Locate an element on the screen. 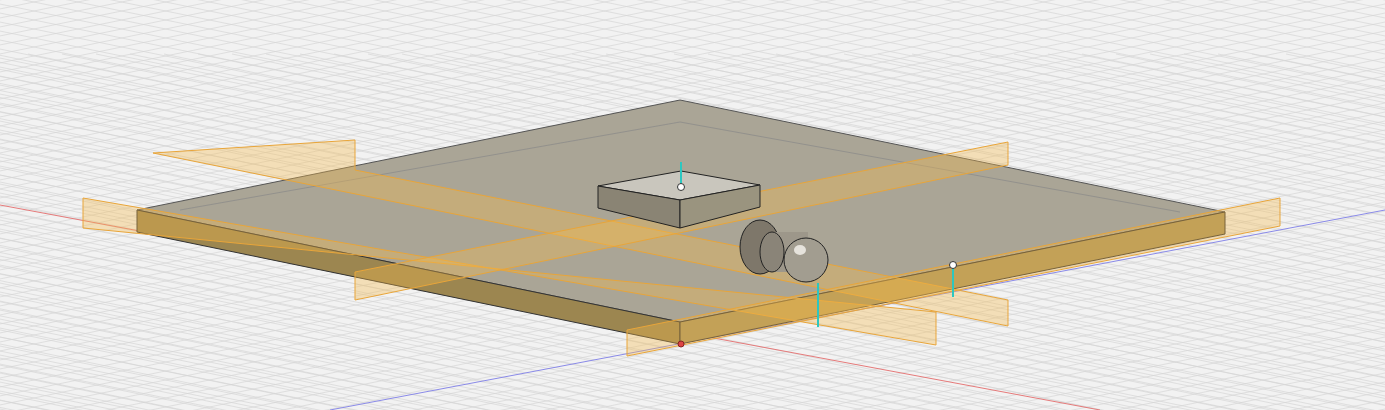 This screenshot has width=1385, height=410. axis-marker-line is located at coordinates (818, 305).